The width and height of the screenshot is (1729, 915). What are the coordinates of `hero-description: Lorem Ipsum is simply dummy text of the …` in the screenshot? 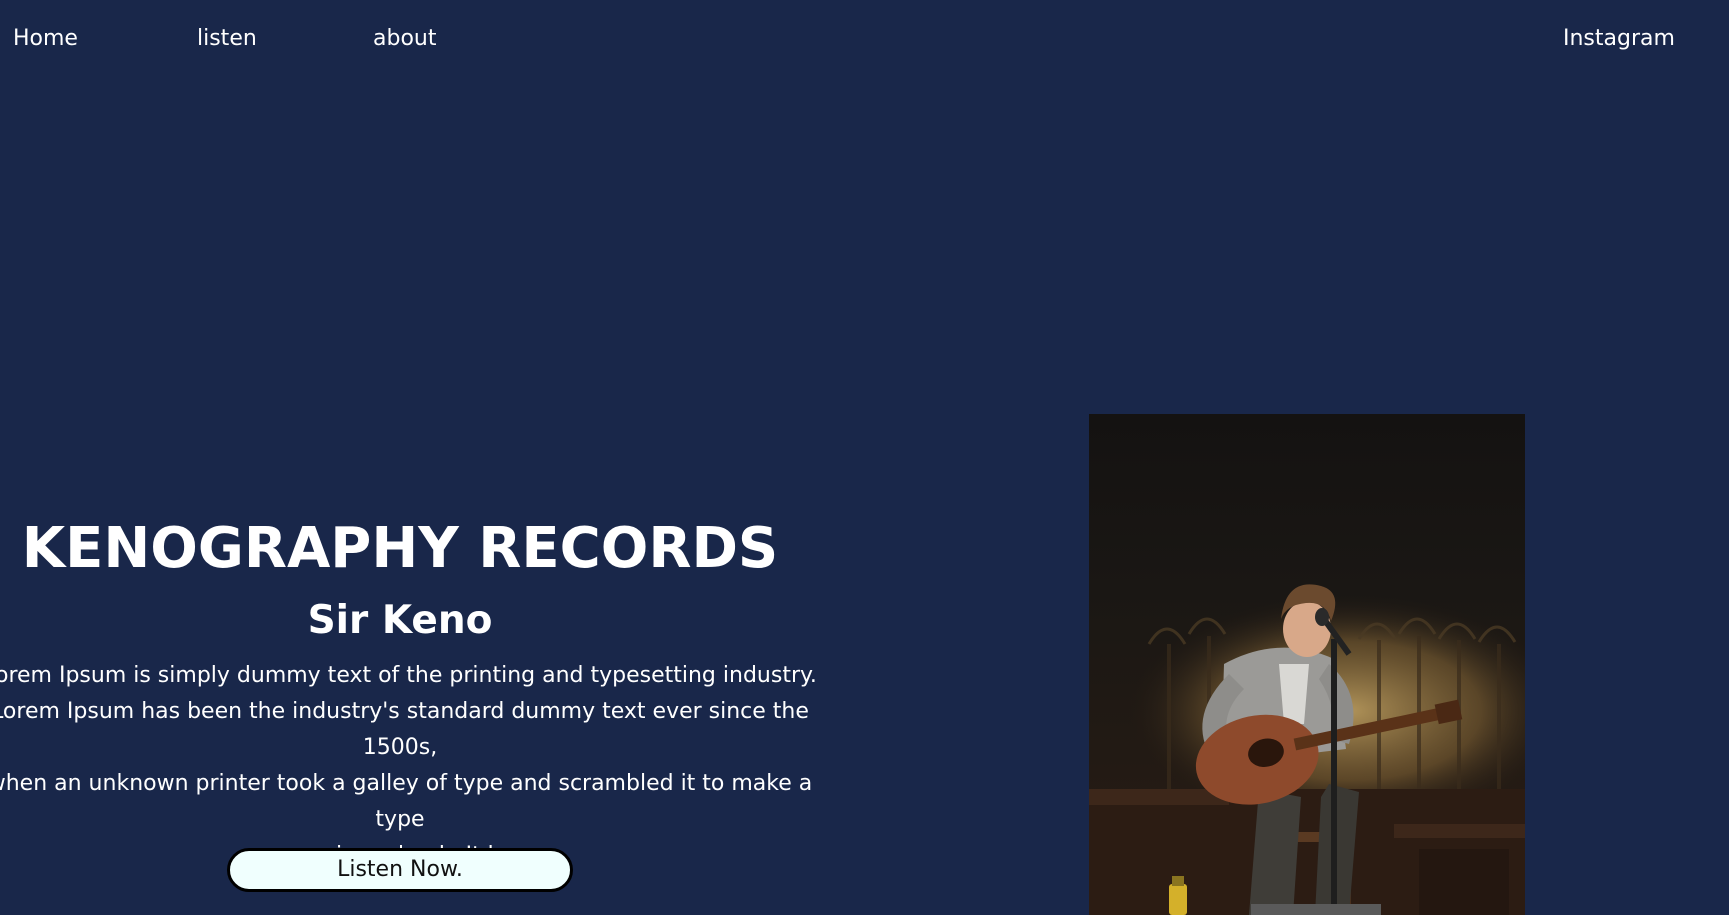 It's located at (408, 765).